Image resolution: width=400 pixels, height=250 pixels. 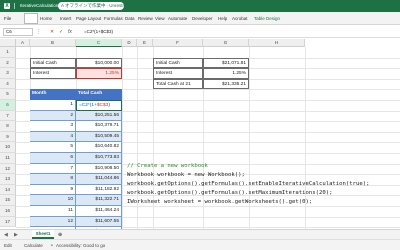 I want to click on row-header: 12, so click(x=8, y=169).